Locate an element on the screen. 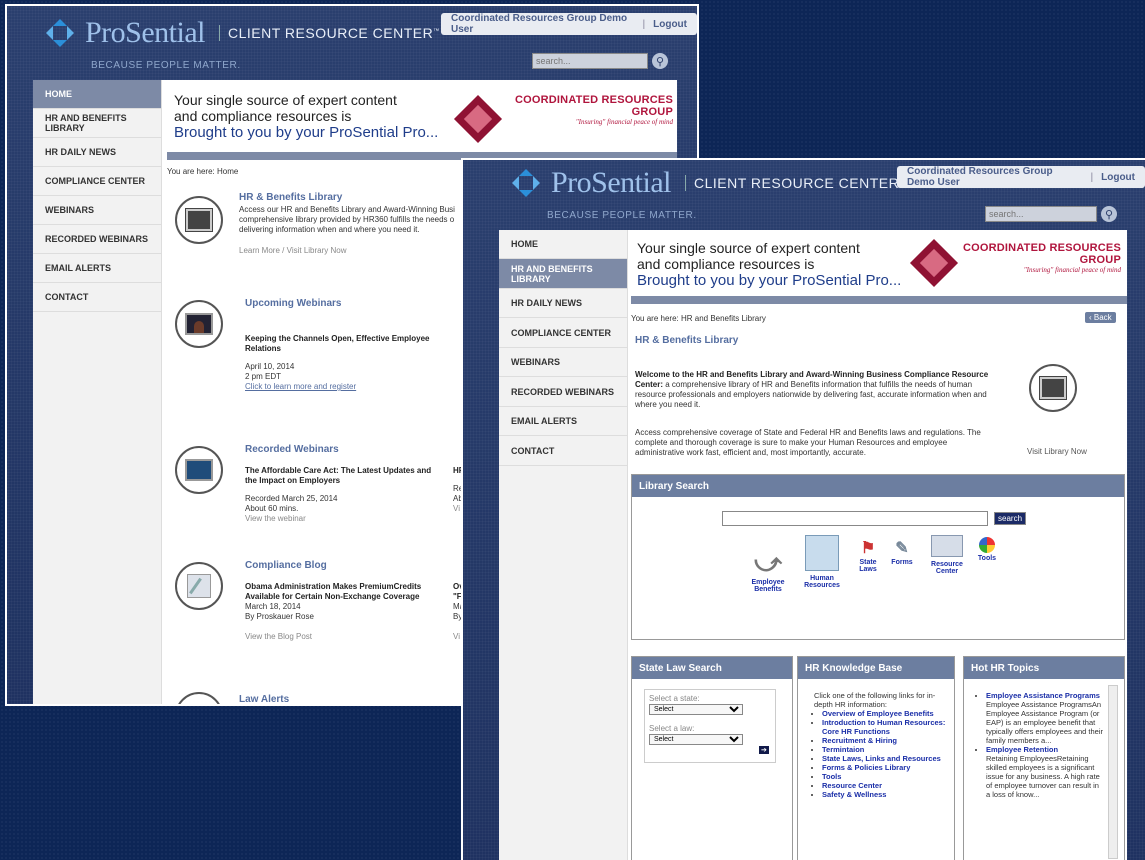  register-link: Click to learn more and register is located at coordinates (300, 386).